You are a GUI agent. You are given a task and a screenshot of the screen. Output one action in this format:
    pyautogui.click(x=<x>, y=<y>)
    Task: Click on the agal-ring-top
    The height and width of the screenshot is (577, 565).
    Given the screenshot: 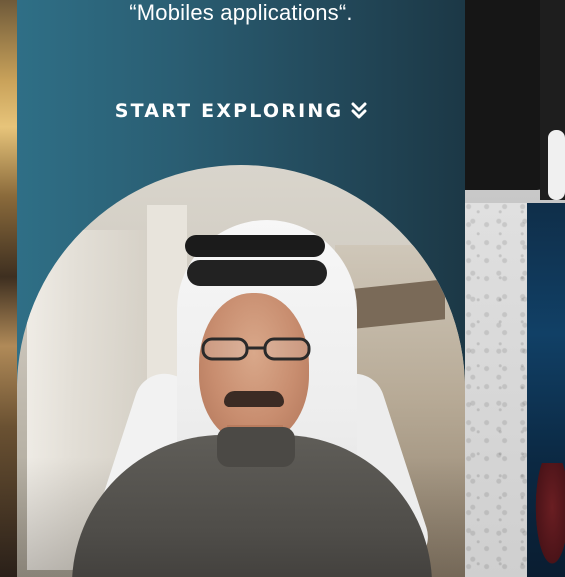 What is the action you would take?
    pyautogui.click(x=255, y=246)
    